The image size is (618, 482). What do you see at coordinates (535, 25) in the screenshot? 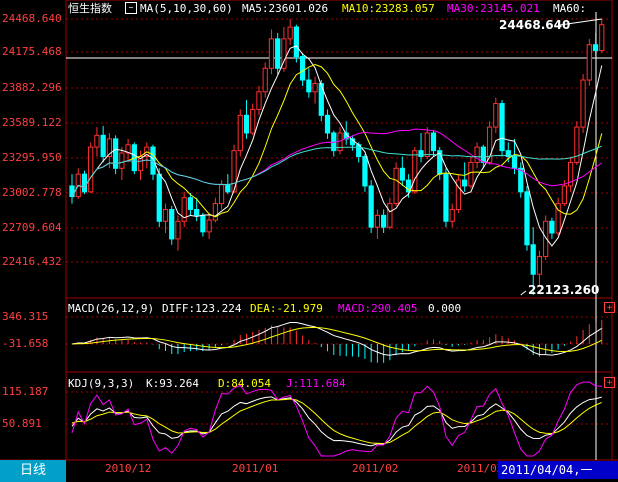
I see `high-callout: 24468.640` at bounding box center [535, 25].